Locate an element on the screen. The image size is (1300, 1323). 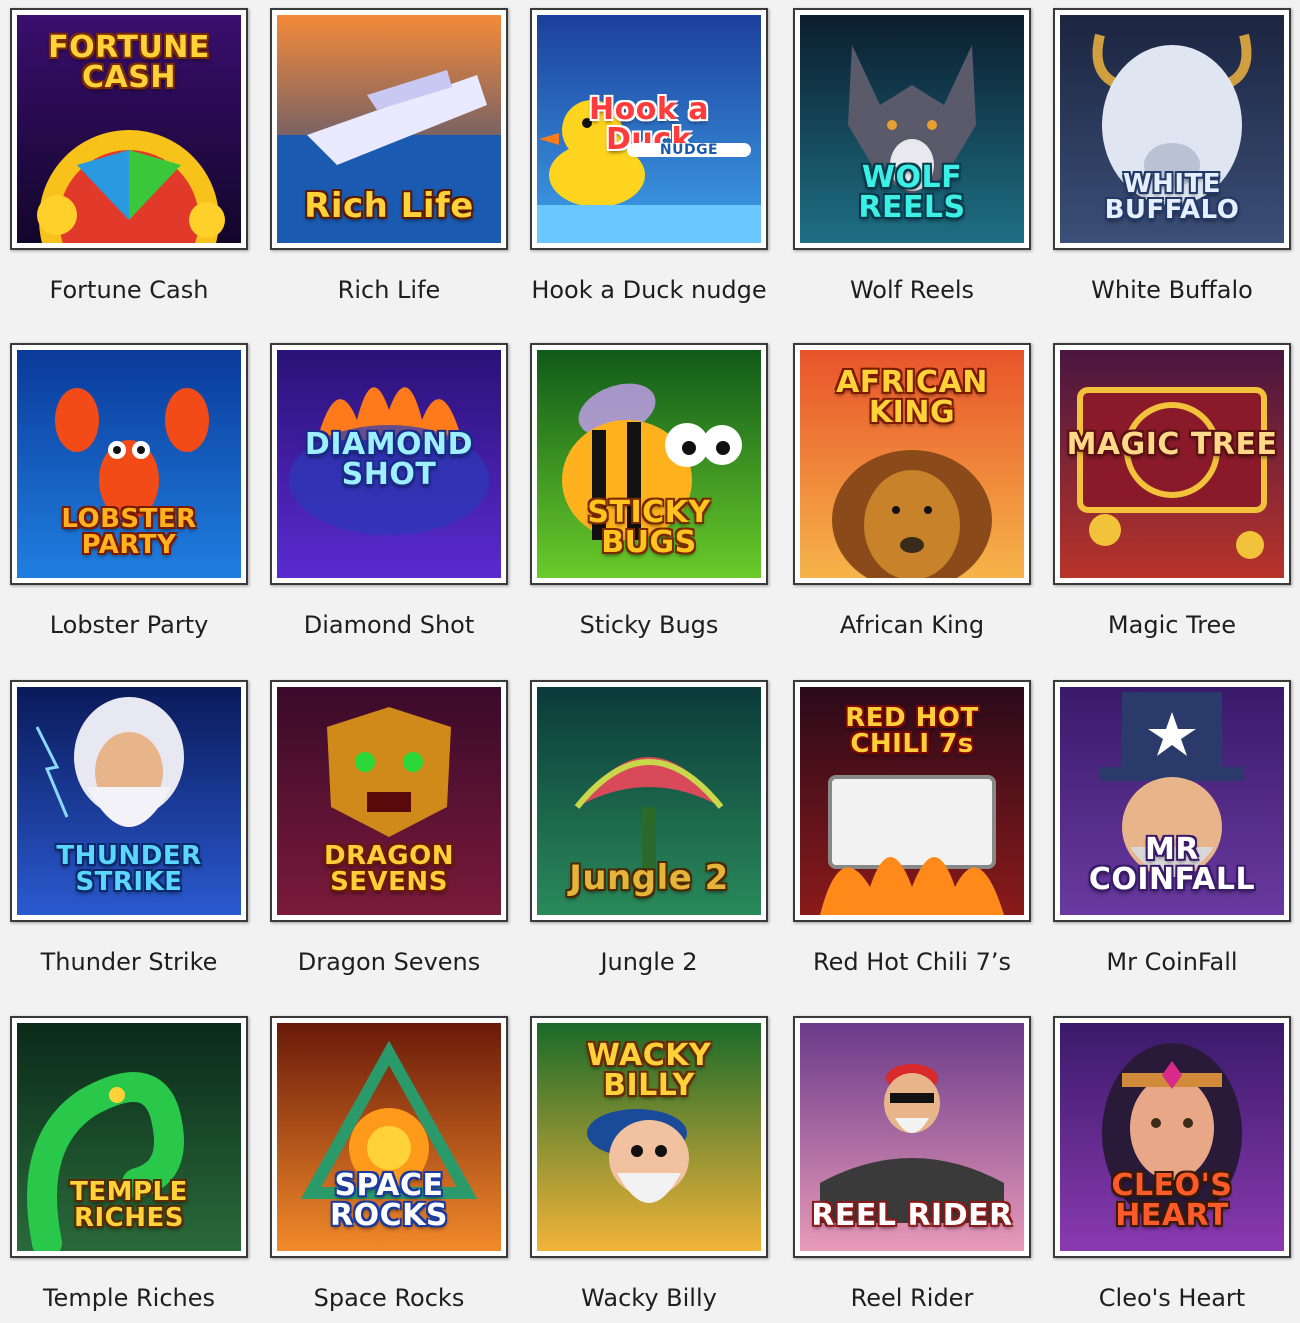
game-title: Reel Rider is located at coordinates (912, 1298).